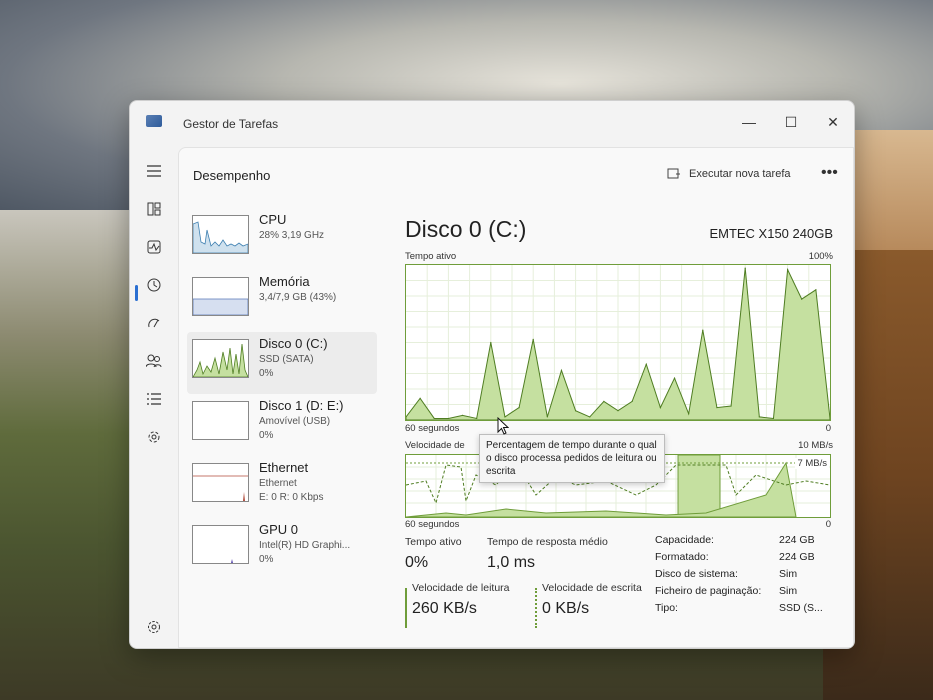  Describe the element at coordinates (220, 234) in the screenshot. I see `cpu-thumbnail-graph` at that location.